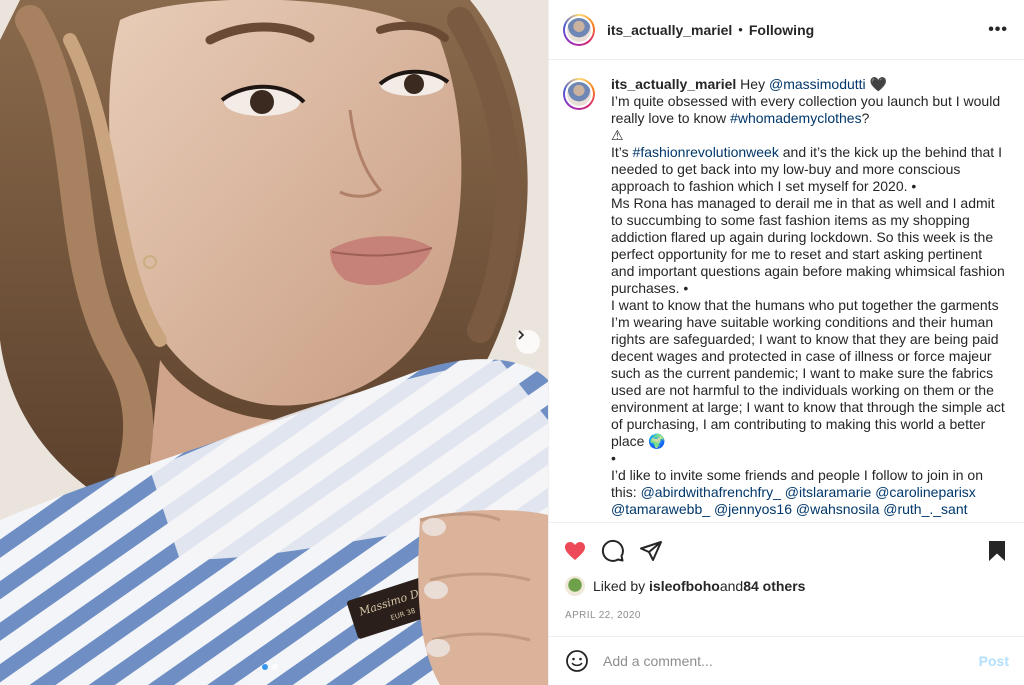 This screenshot has height=685, width=1024. Describe the element at coordinates (528, 342) in the screenshot. I see `carousel-next-button` at that location.